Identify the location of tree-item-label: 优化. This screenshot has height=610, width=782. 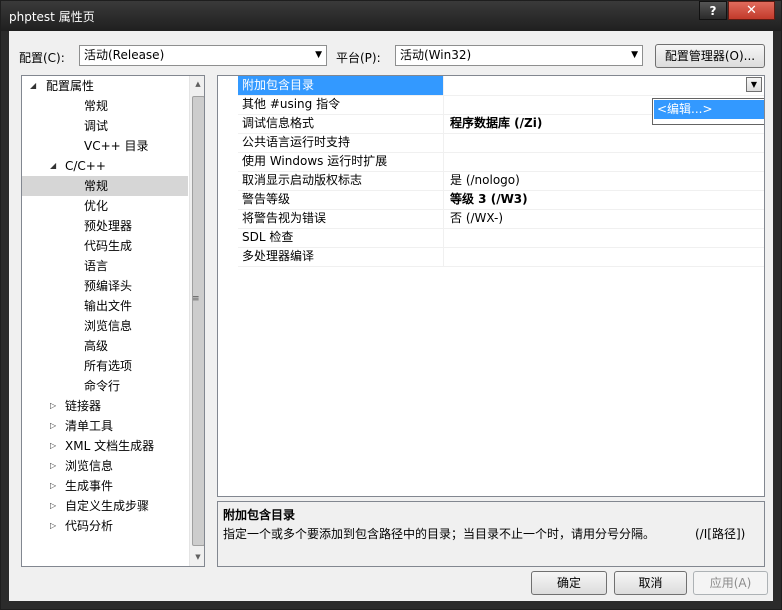
(96, 206).